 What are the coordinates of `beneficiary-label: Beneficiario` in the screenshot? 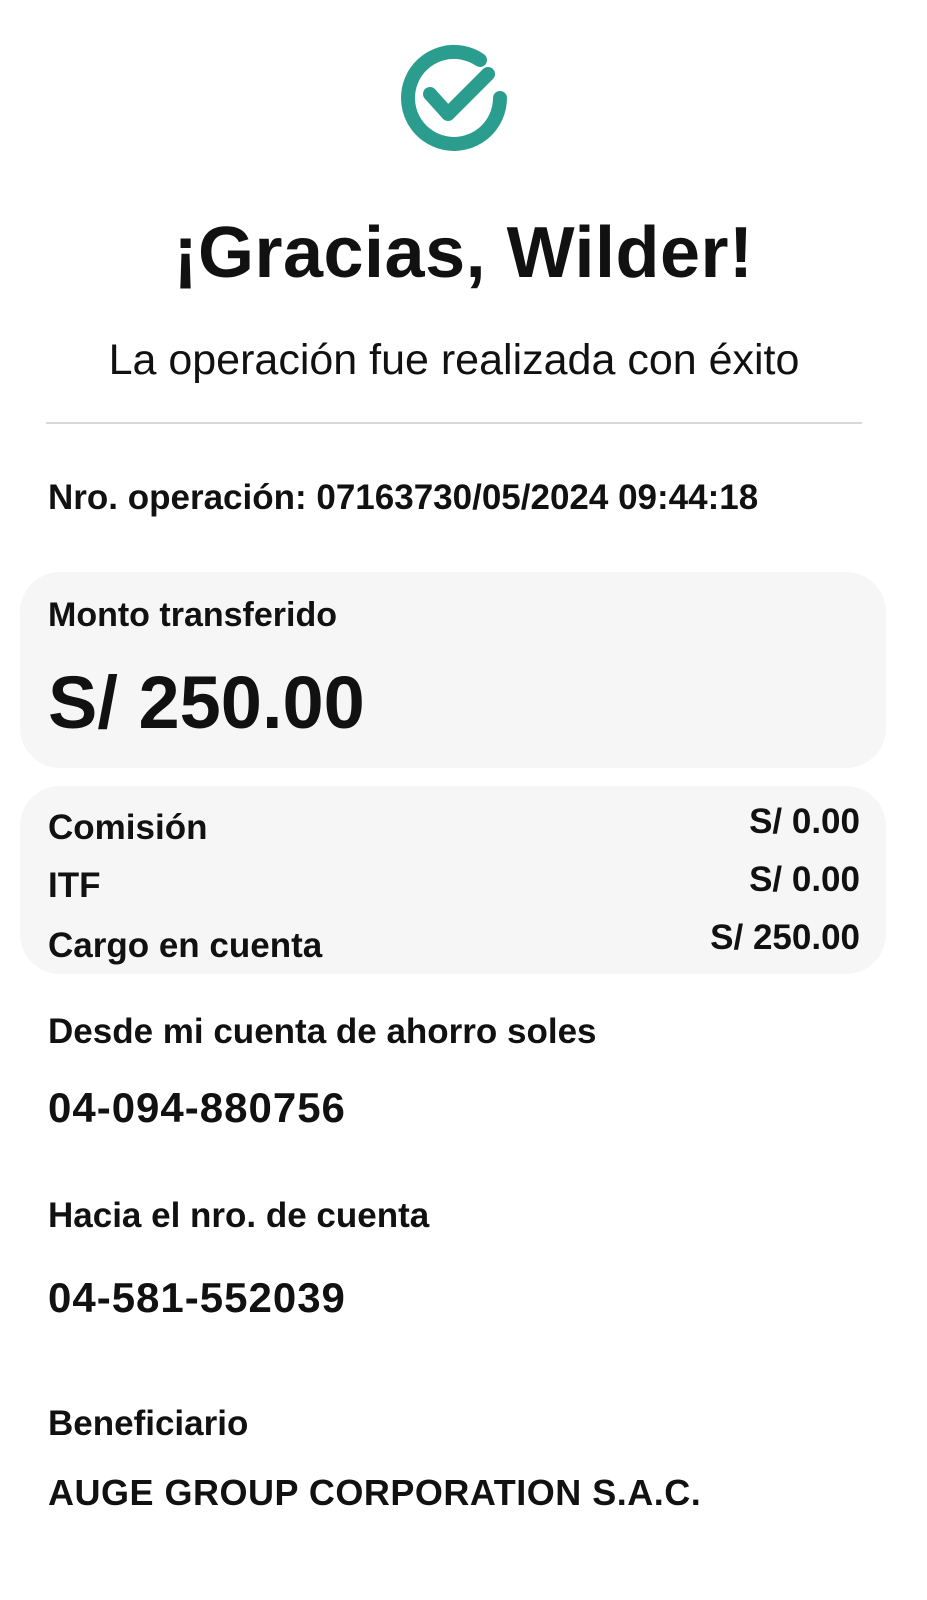 It's located at (148, 1423).